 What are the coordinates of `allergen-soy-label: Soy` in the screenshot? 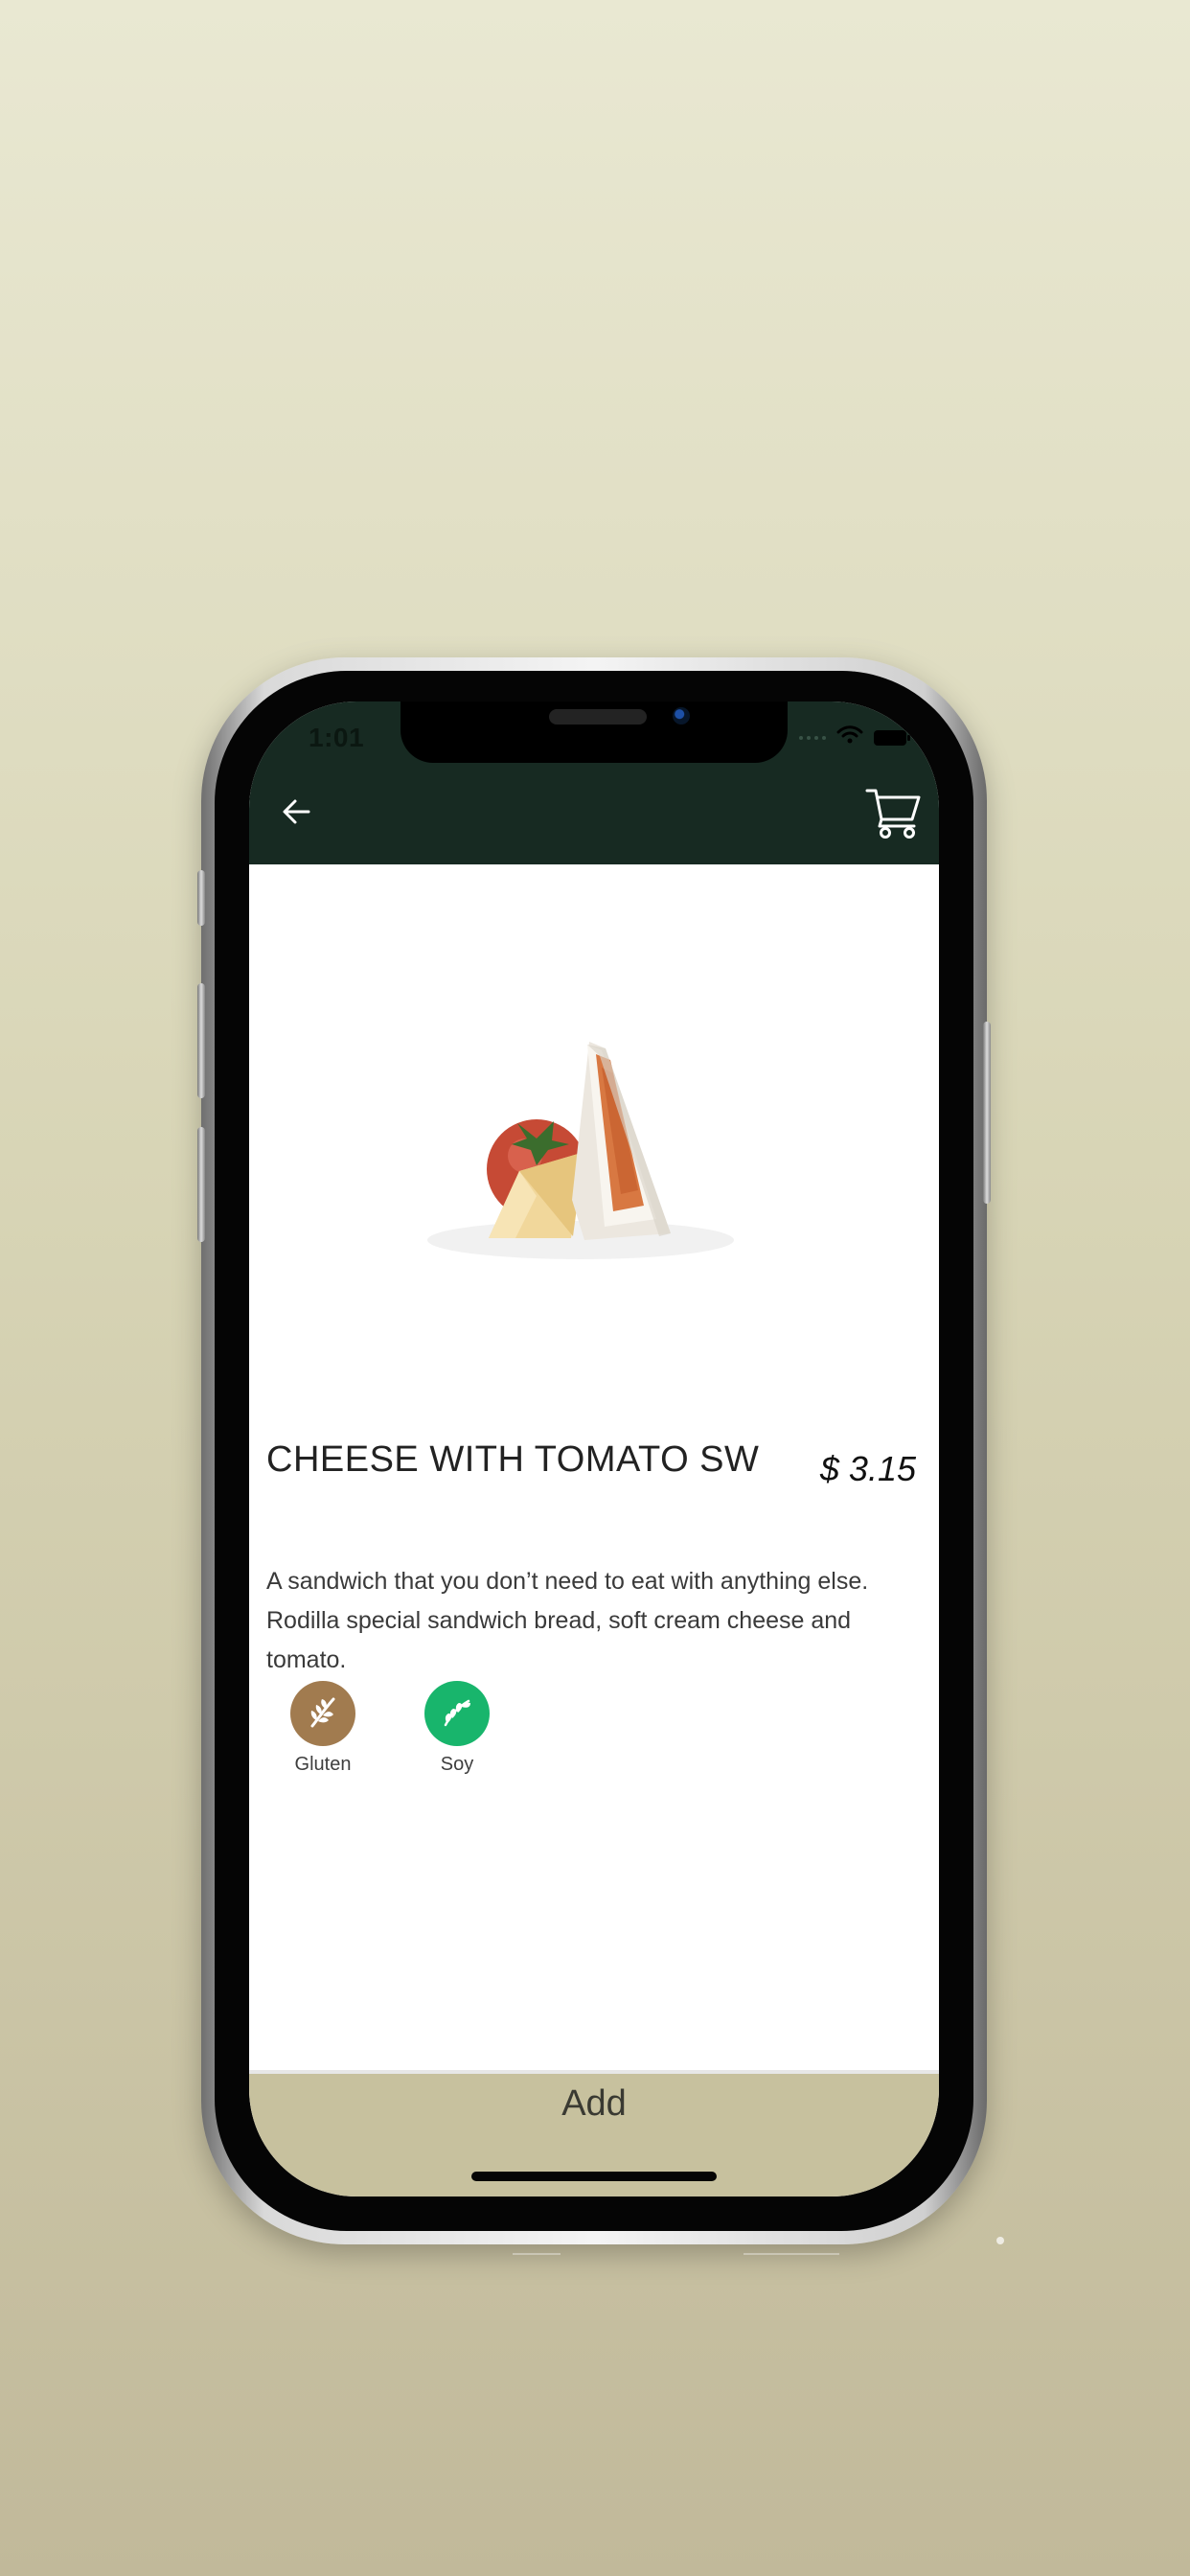 It's located at (457, 1764).